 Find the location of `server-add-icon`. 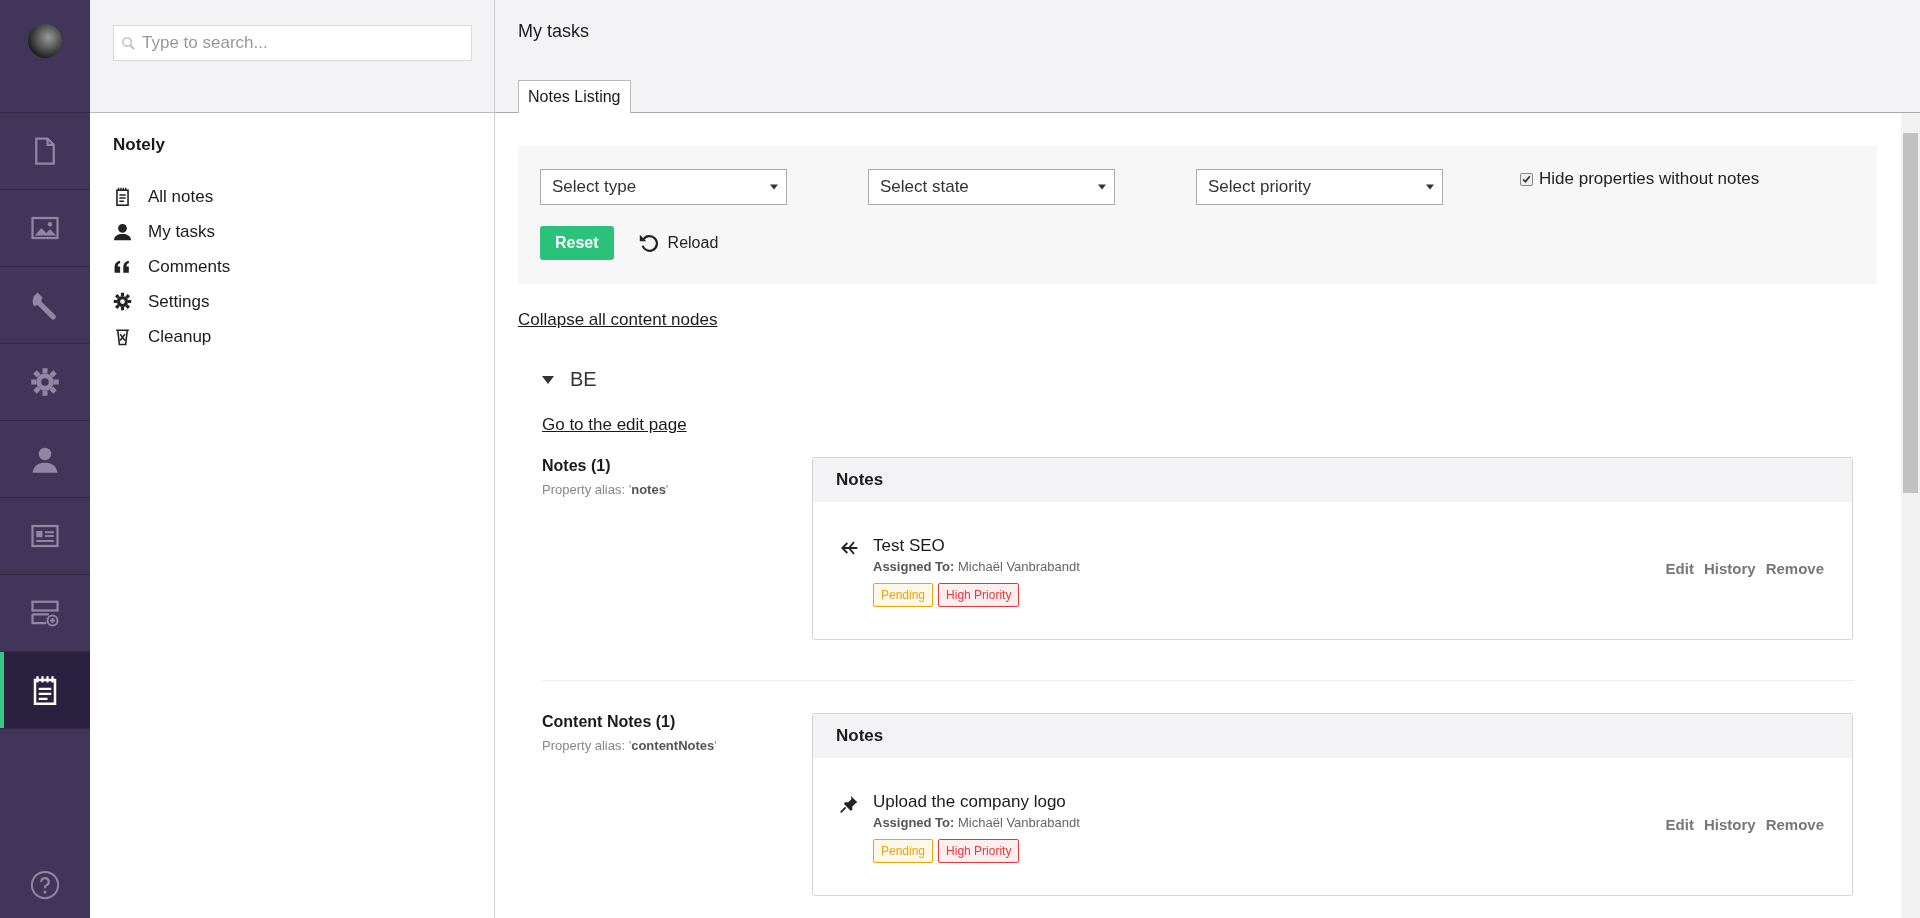

server-add-icon is located at coordinates (45, 613).